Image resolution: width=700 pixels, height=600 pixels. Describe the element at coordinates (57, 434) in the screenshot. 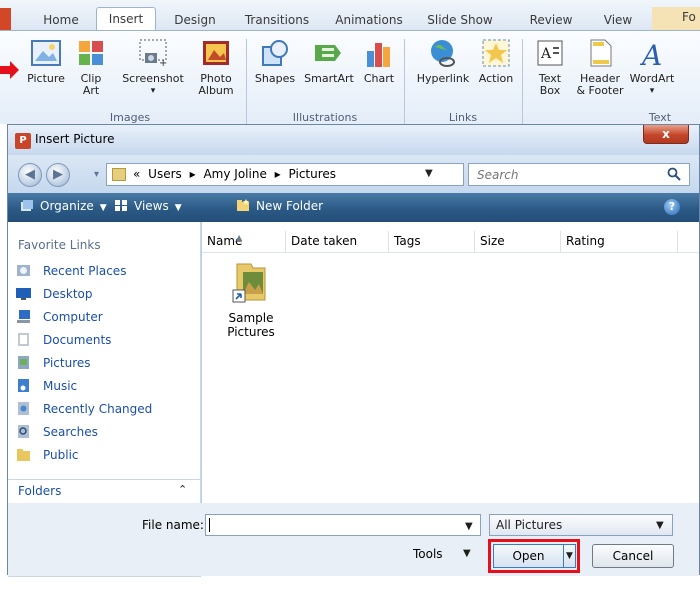

I see `fav-searches: Searches` at that location.